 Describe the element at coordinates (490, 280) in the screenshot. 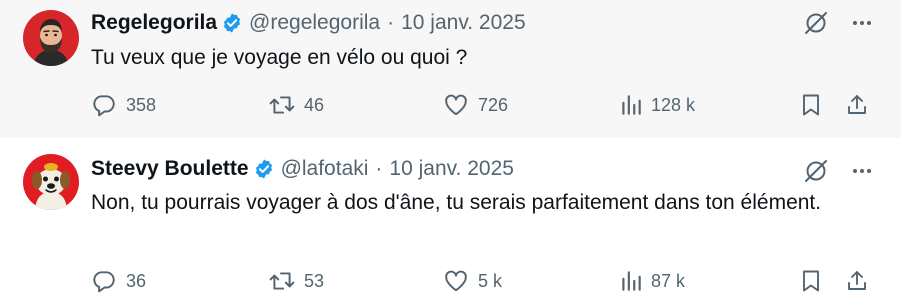

I see `like-count: 5 k` at that location.